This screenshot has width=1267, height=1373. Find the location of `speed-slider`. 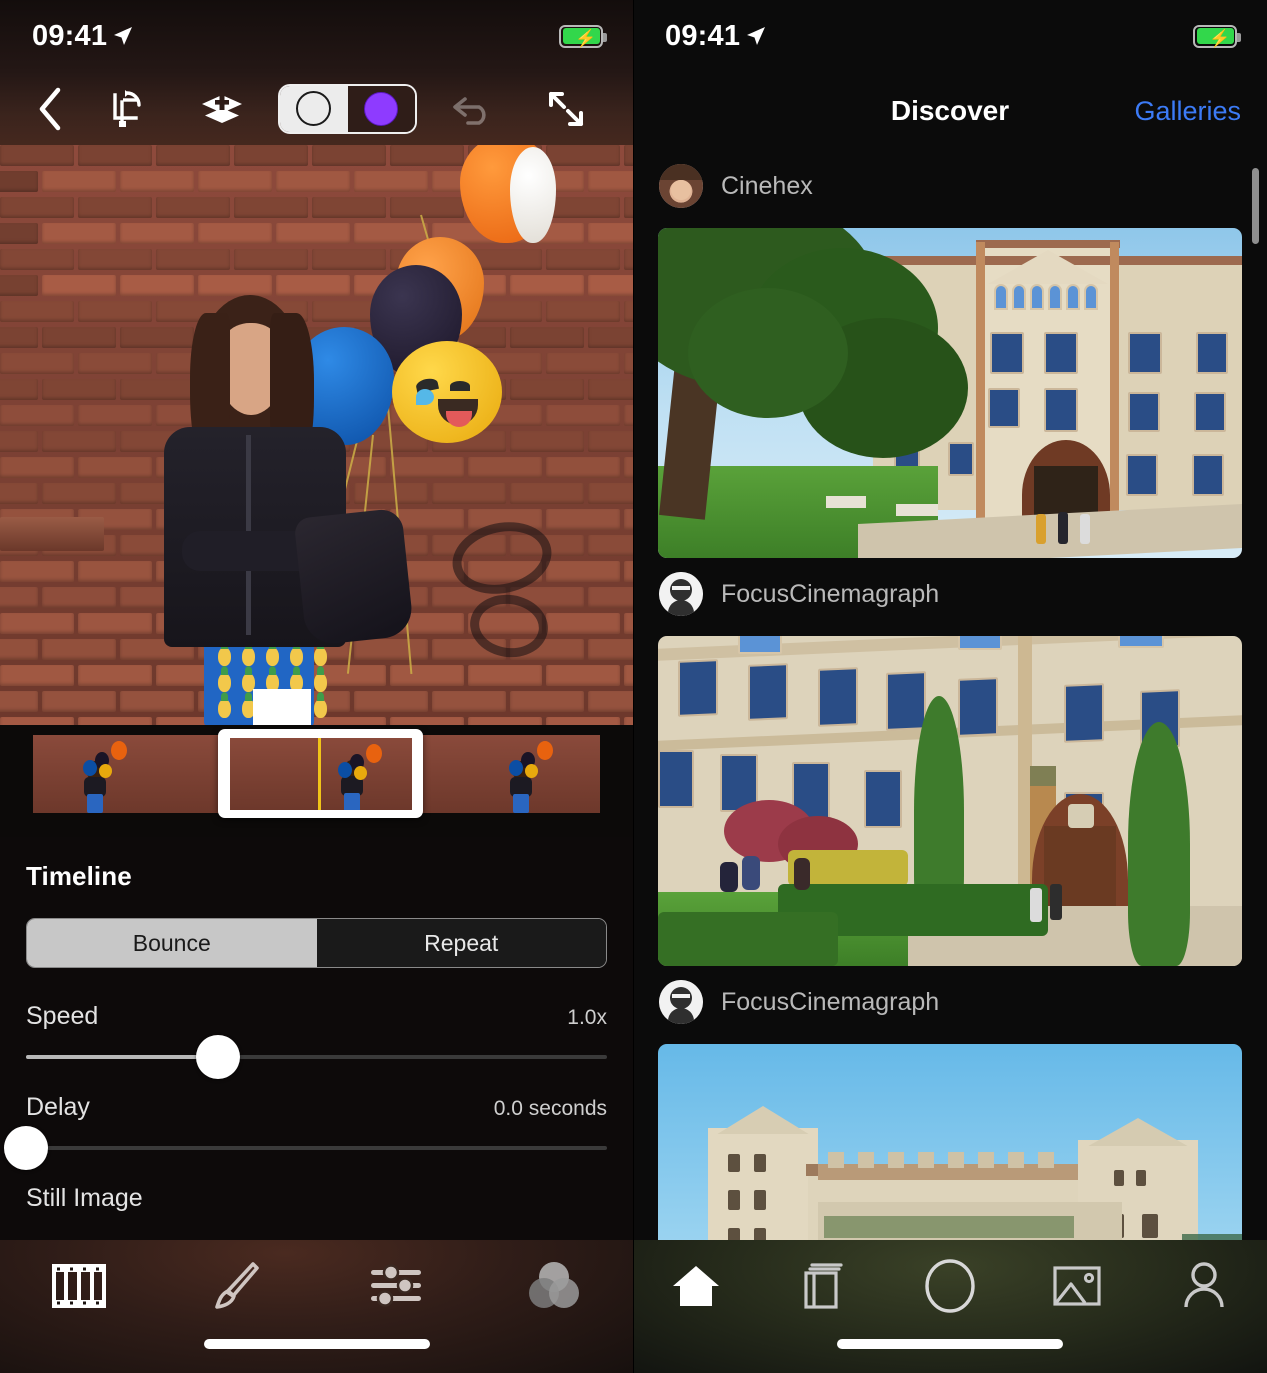

speed-slider is located at coordinates (316, 1057).